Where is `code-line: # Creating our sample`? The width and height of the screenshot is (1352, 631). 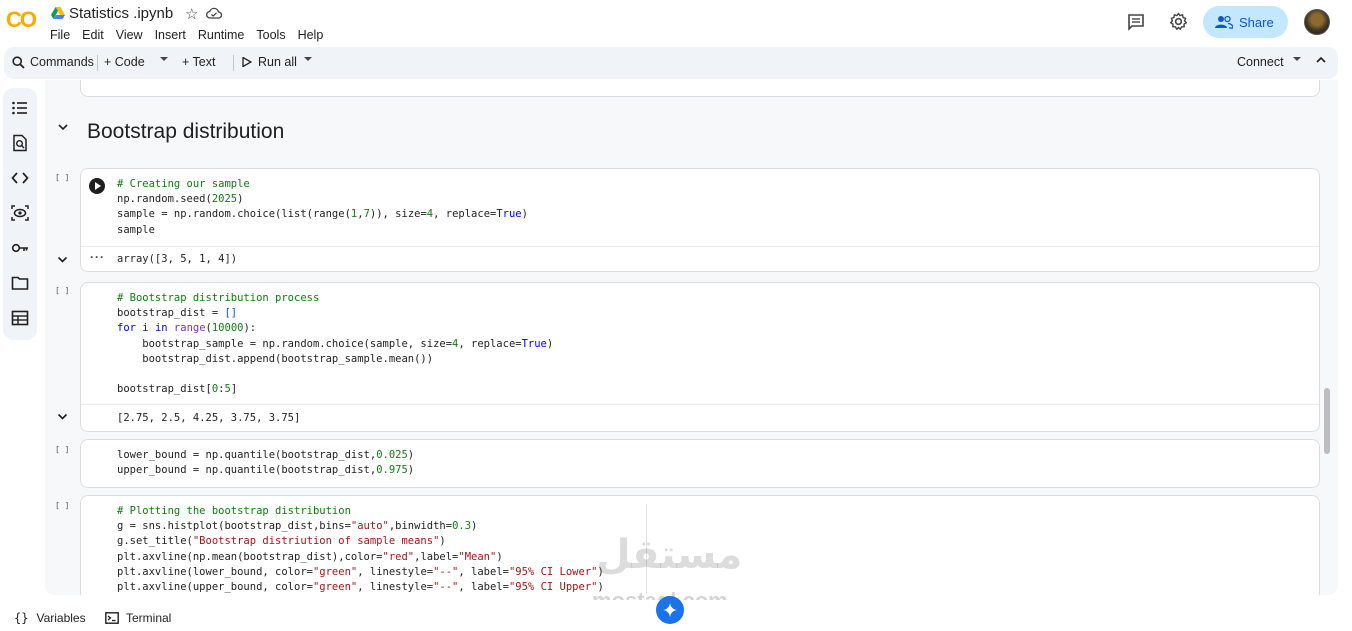
code-line: # Creating our sample is located at coordinates (183, 184).